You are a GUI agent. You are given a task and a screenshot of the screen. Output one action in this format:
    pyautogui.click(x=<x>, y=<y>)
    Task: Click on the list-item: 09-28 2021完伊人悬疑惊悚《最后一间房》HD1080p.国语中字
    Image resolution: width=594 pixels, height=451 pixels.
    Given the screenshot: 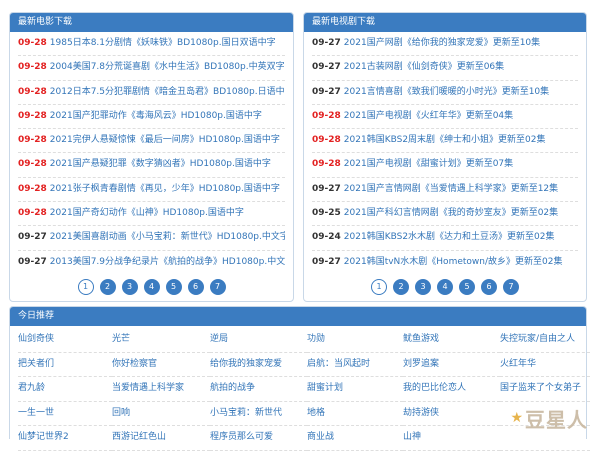 What is the action you would take?
    pyautogui.click(x=151, y=141)
    